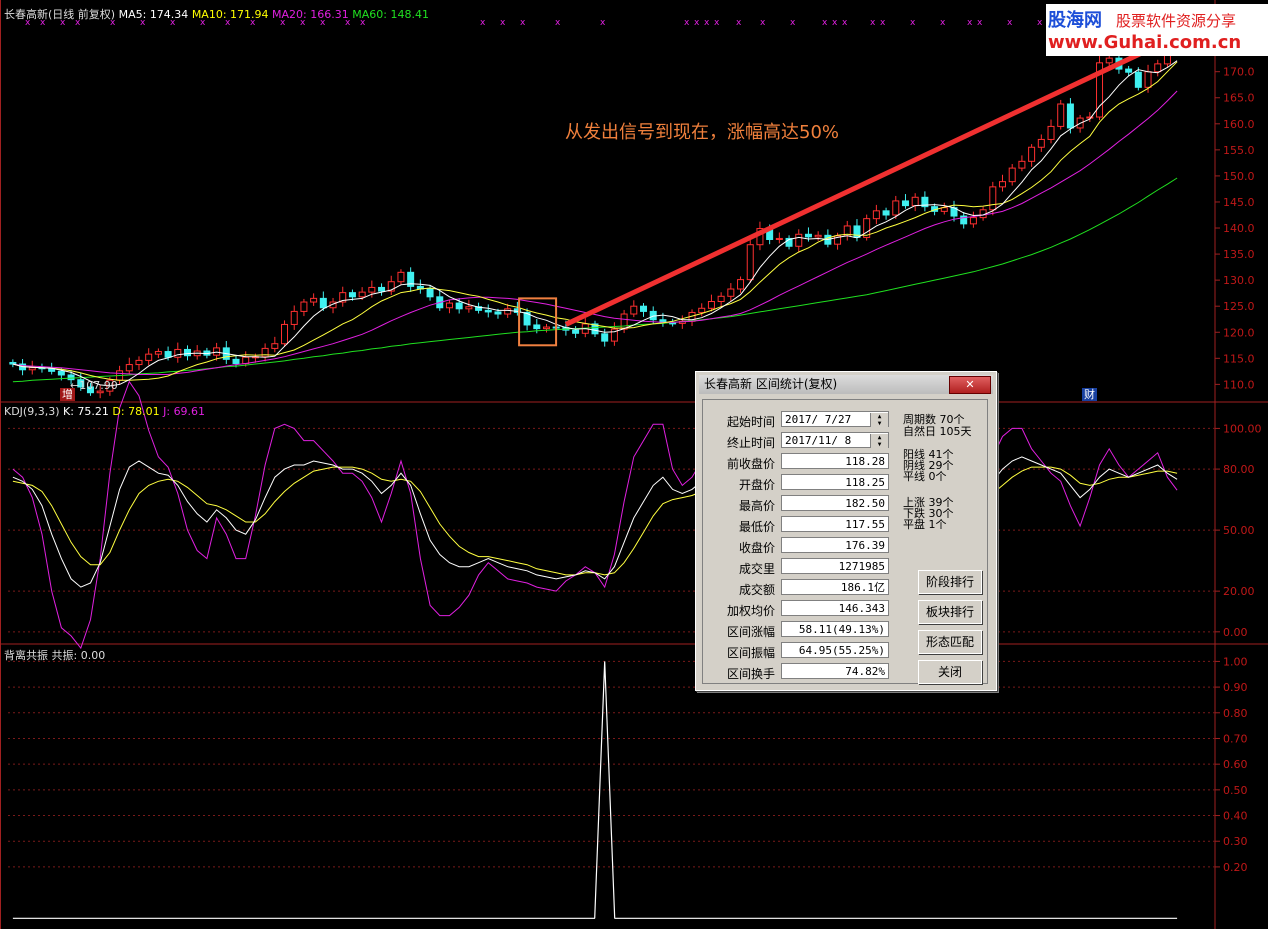 The width and height of the screenshot is (1268, 929). I want to click on y-tick-label: 165.0, so click(1239, 98).